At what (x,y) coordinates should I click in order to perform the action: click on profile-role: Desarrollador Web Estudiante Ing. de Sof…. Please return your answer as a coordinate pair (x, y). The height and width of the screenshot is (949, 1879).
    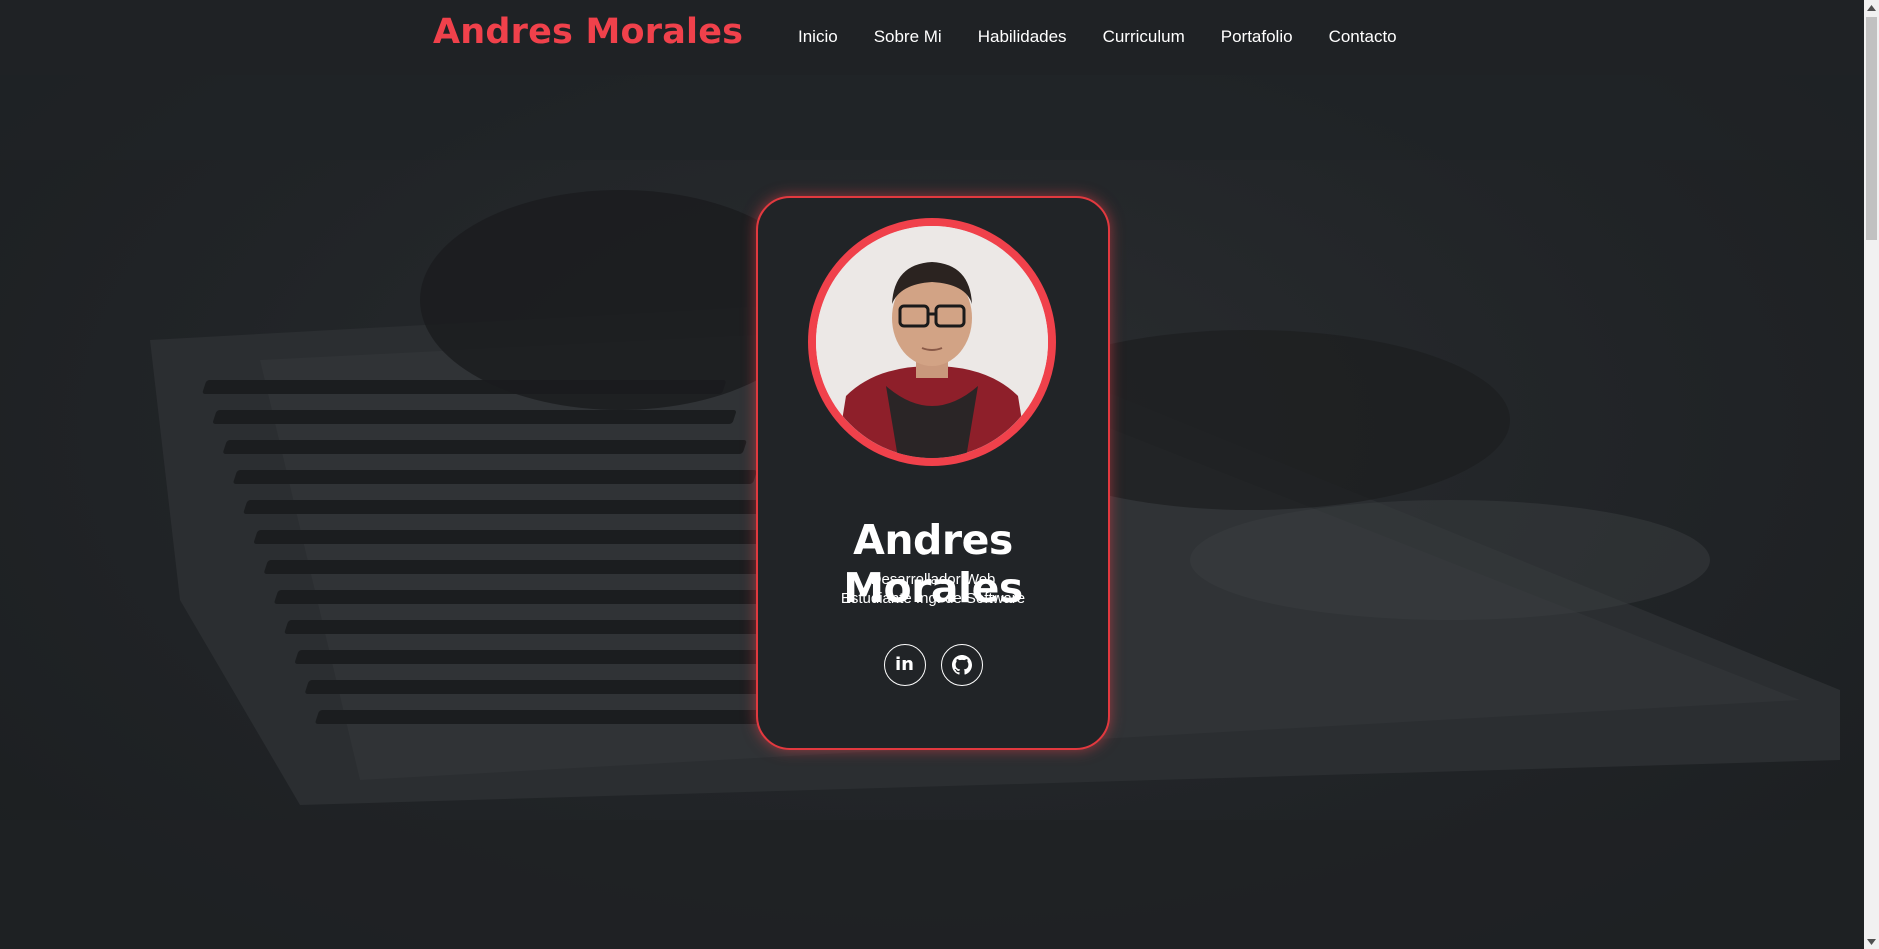
    Looking at the image, I should click on (933, 589).